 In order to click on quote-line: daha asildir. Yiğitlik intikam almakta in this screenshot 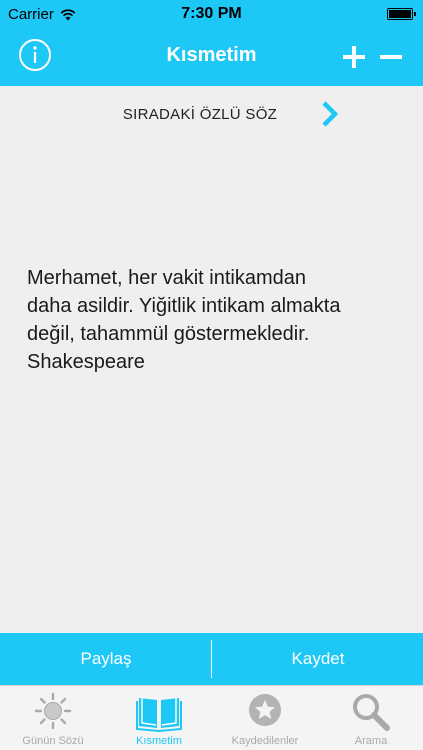, I will do `click(184, 306)`.